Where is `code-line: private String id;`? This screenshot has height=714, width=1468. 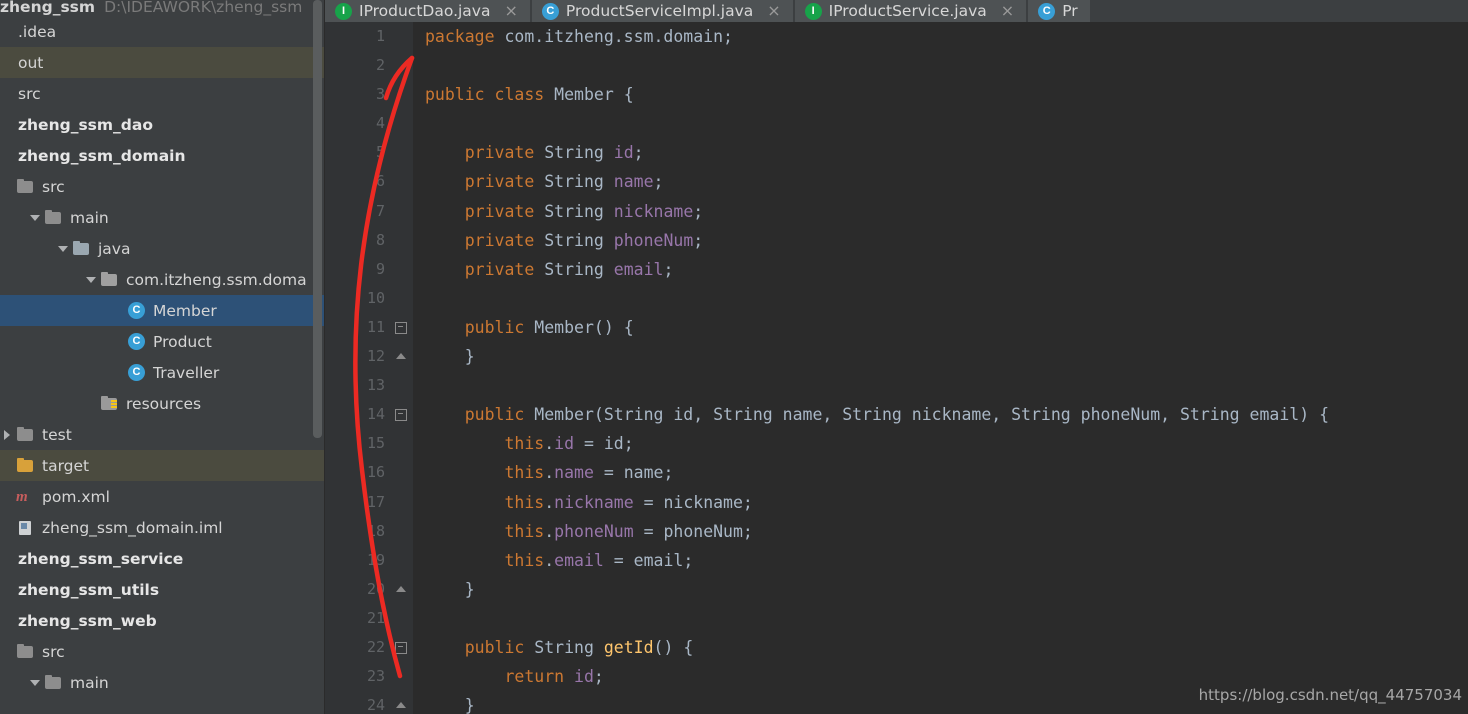 code-line: private String id; is located at coordinates (946, 152).